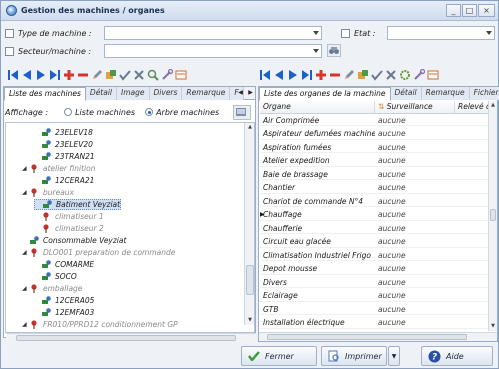 The width and height of the screenshot is (499, 369). I want to click on imprimer-button: Imprimer, so click(354, 356).